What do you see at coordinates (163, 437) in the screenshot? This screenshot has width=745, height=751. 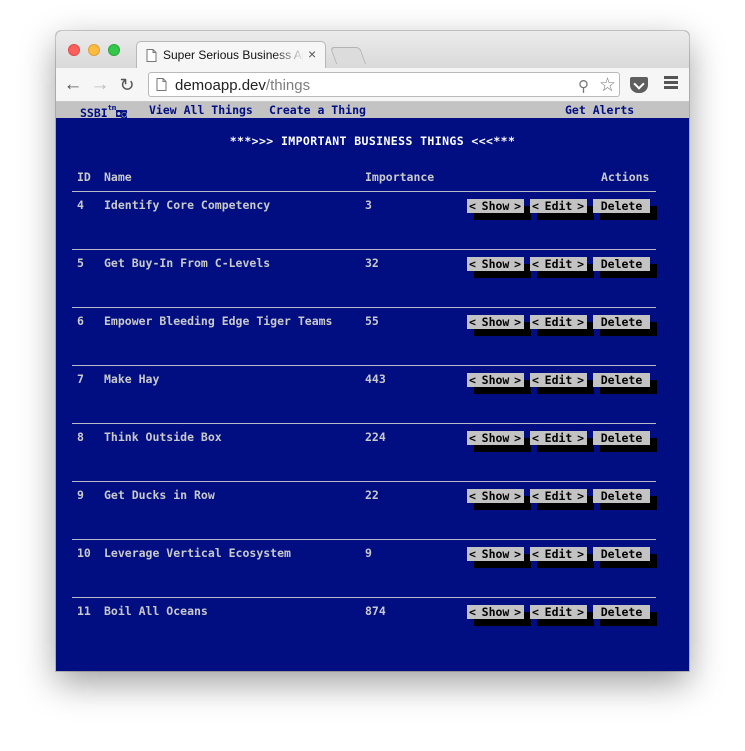 I see `row-name: Think Outside Box` at bounding box center [163, 437].